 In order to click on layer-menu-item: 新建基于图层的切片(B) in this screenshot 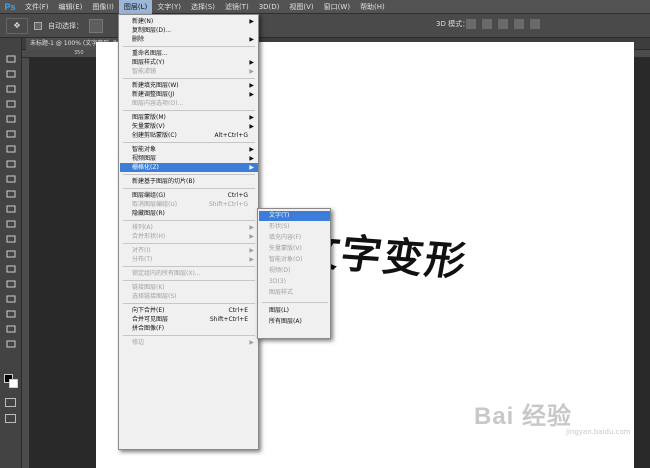, I will do `click(189, 181)`.